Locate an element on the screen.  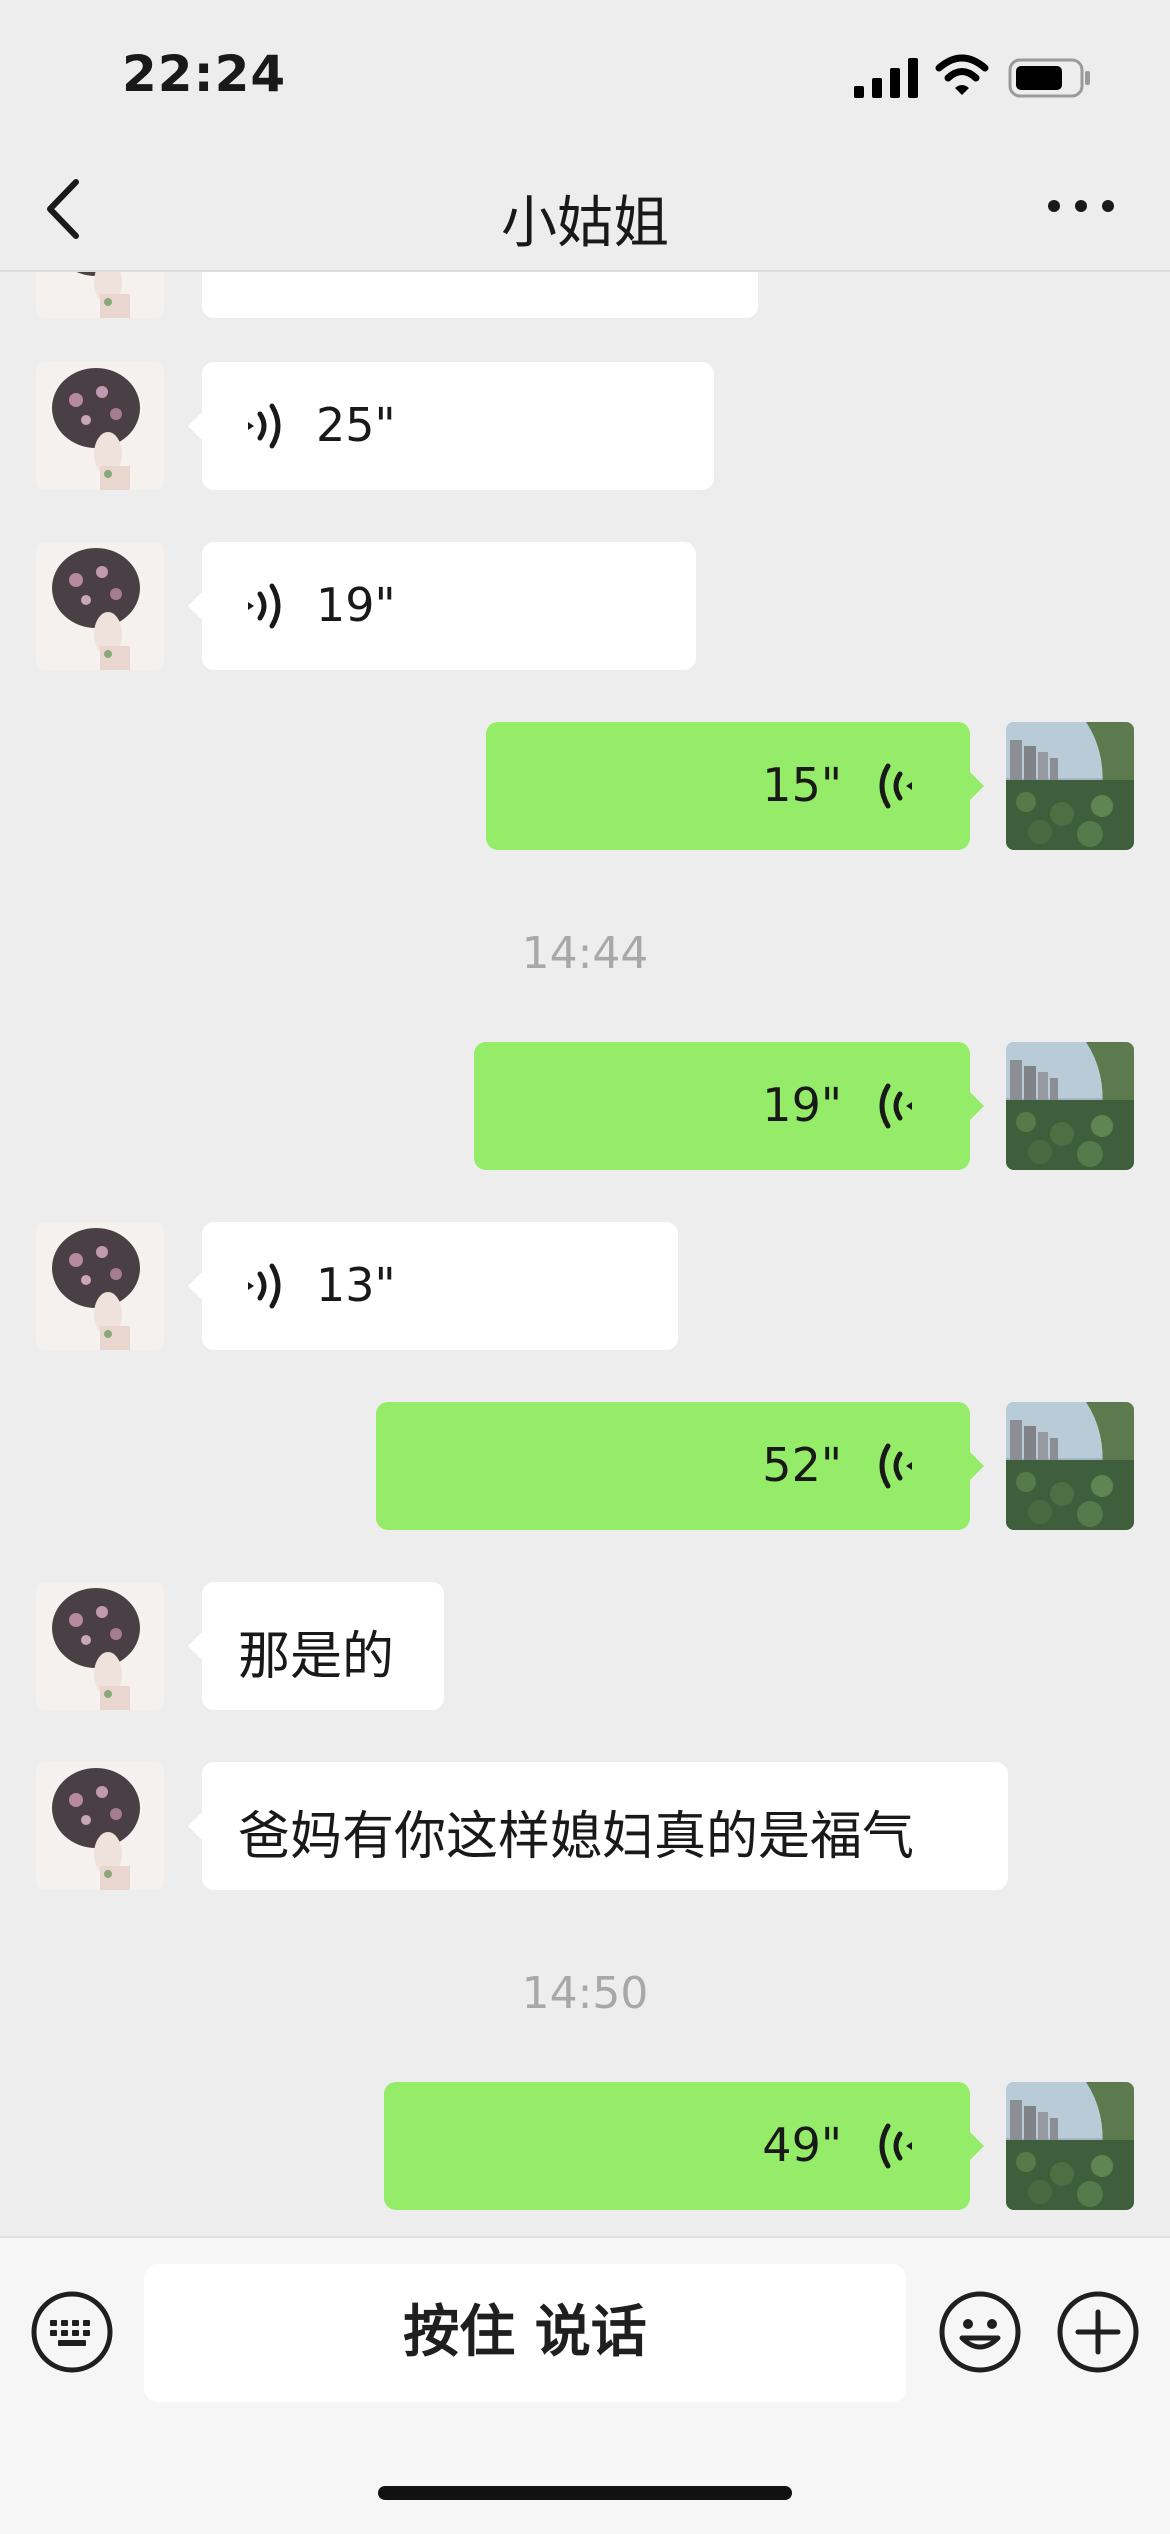
emoji-icon is located at coordinates (980, 2332).